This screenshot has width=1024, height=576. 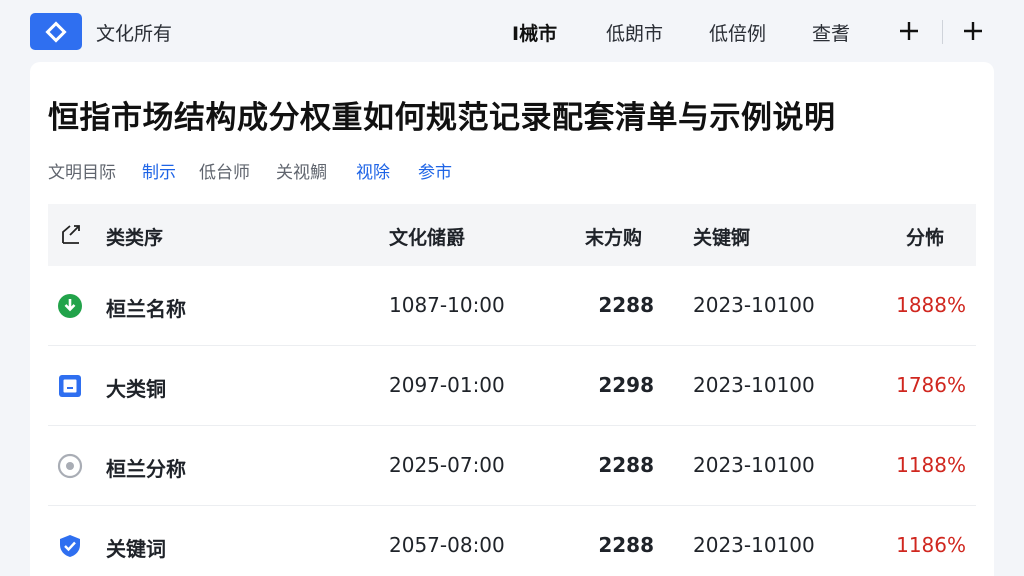 I want to click on table-row: 大类铜 2097-01:00 2298 2023-10100 1786%, so click(x=512, y=386).